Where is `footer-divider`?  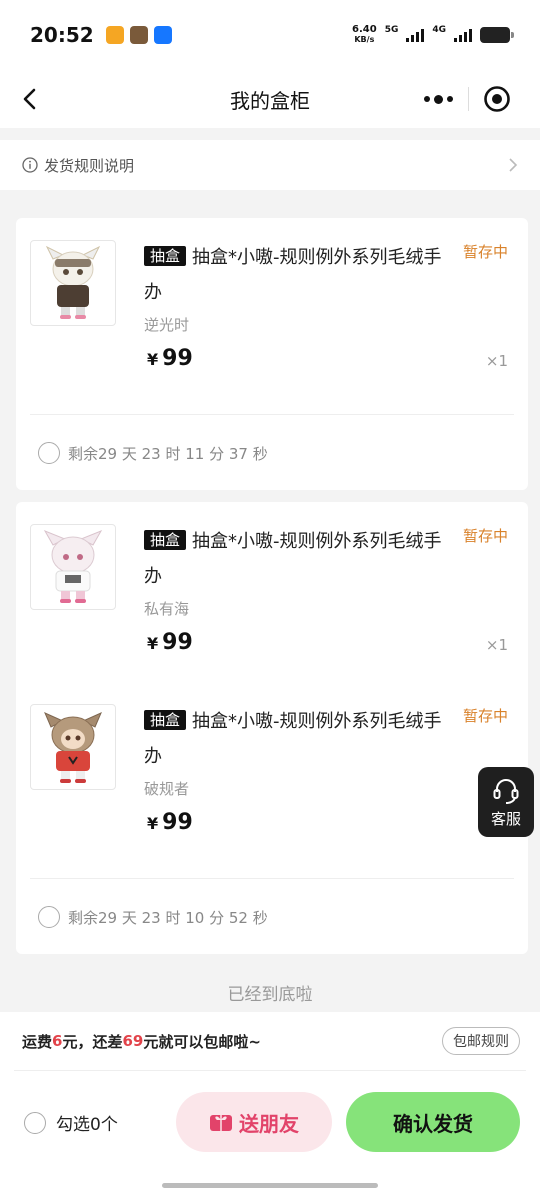 footer-divider is located at coordinates (270, 1070).